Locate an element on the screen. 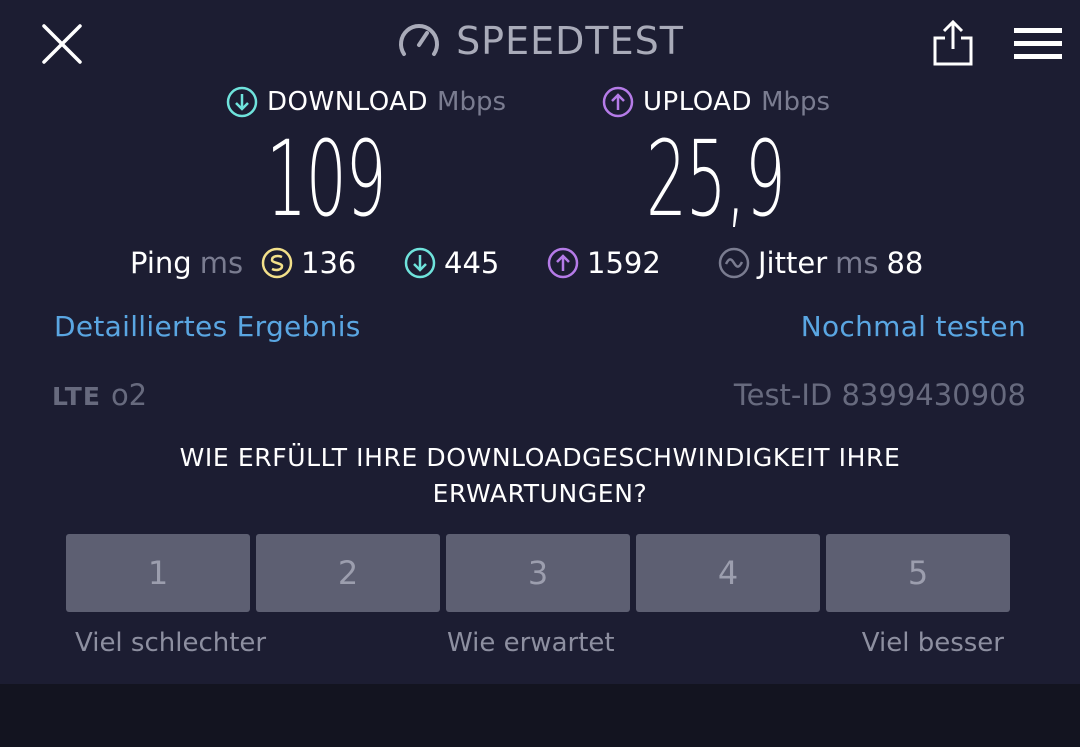 This screenshot has height=747, width=1080. scale-high-label: Viel besser is located at coordinates (932, 643).